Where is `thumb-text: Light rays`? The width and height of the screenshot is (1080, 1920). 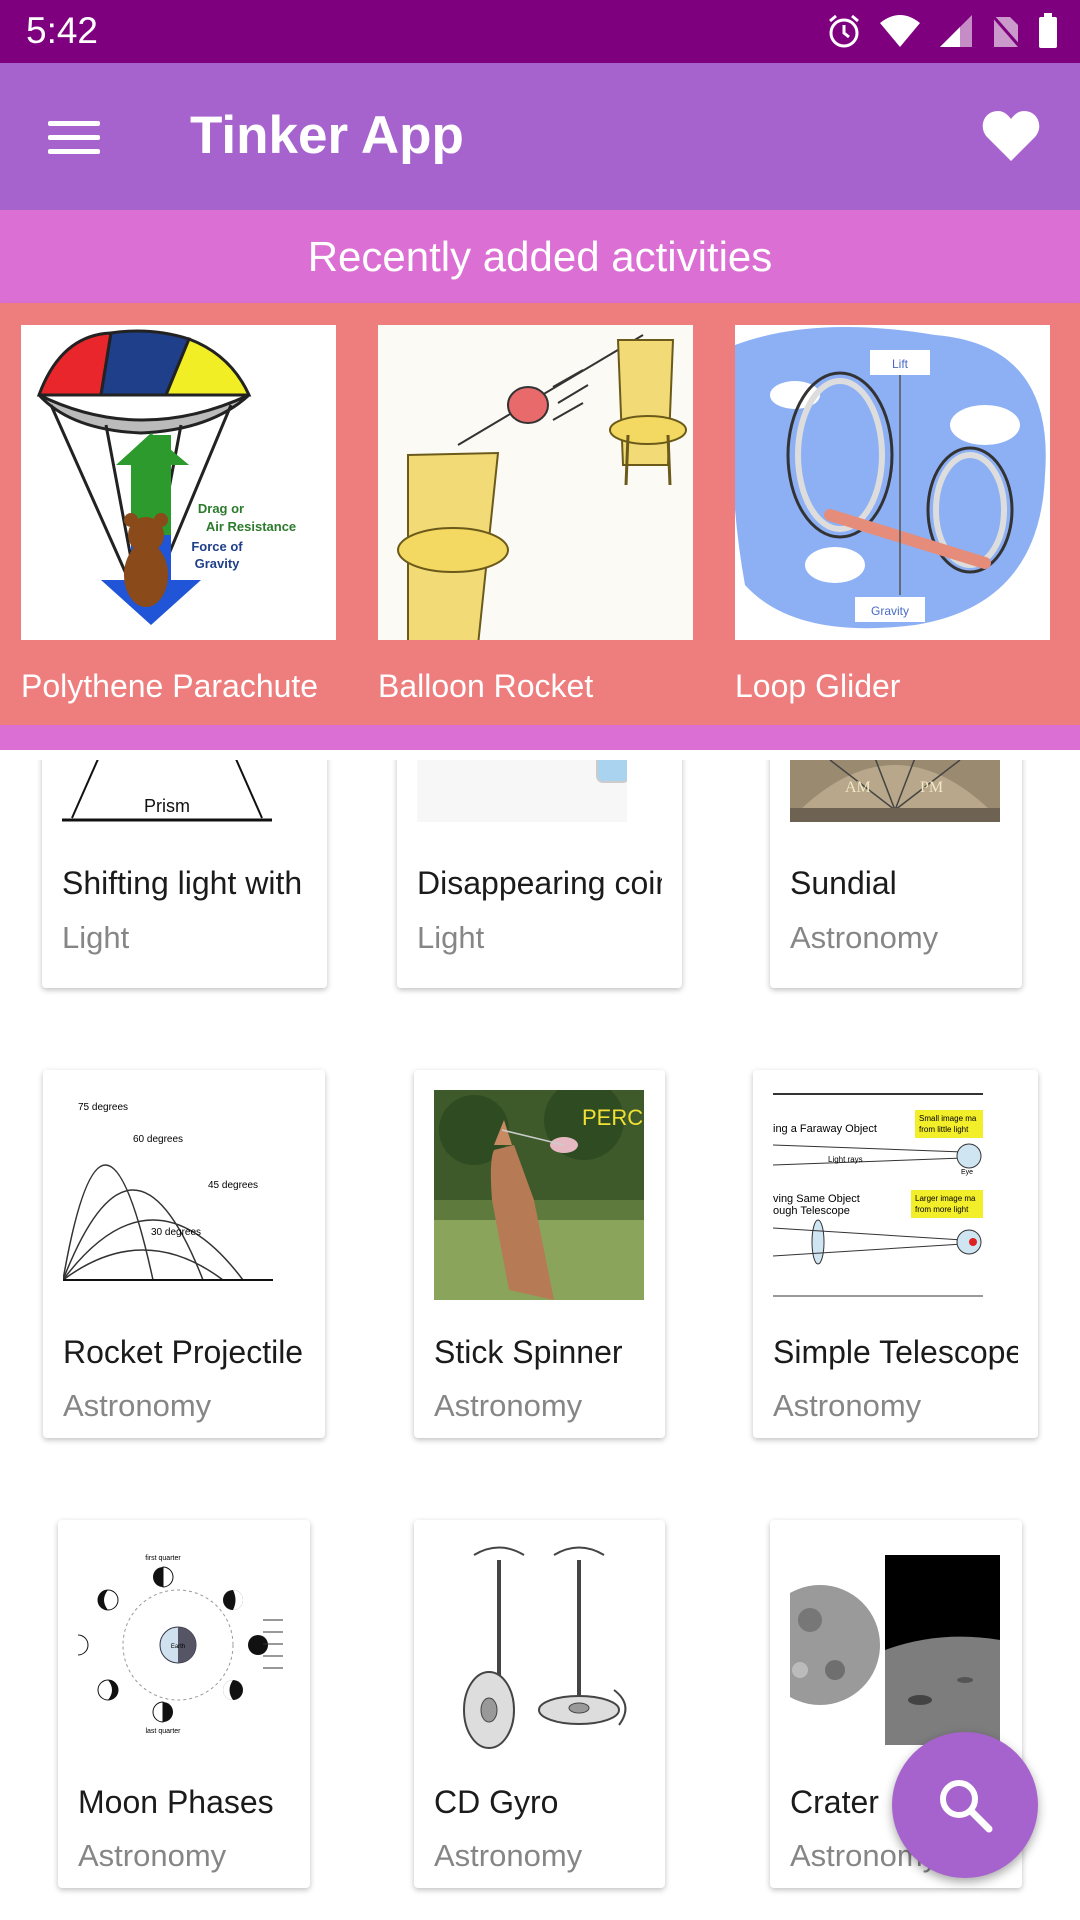
thumb-text: Light rays is located at coordinates (845, 1159).